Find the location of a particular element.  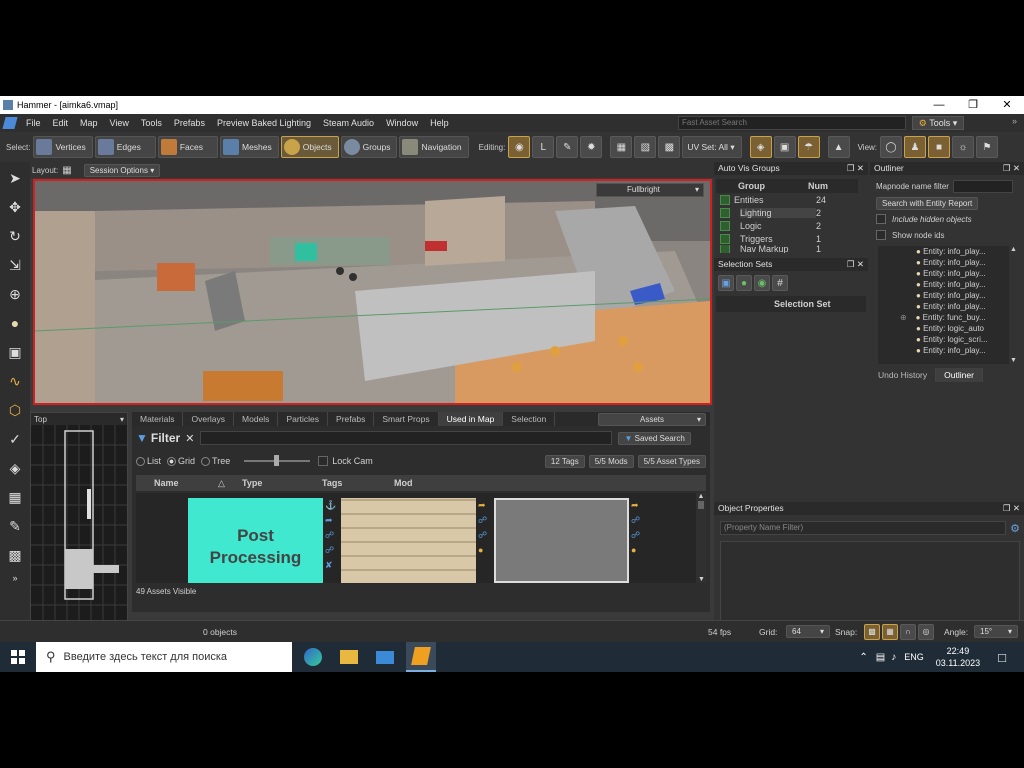

tab-undo-history: Undo History is located at coordinates (903, 375).